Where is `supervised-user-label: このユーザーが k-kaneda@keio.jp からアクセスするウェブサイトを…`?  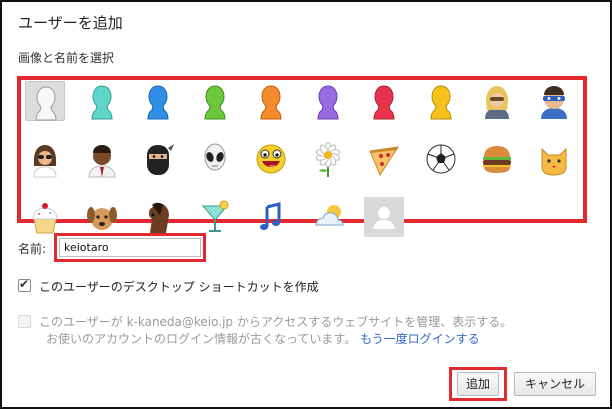 supervised-user-label: このユーザーが k-kaneda@keio.jp からアクセスするウェブサイトを… is located at coordinates (276, 322).